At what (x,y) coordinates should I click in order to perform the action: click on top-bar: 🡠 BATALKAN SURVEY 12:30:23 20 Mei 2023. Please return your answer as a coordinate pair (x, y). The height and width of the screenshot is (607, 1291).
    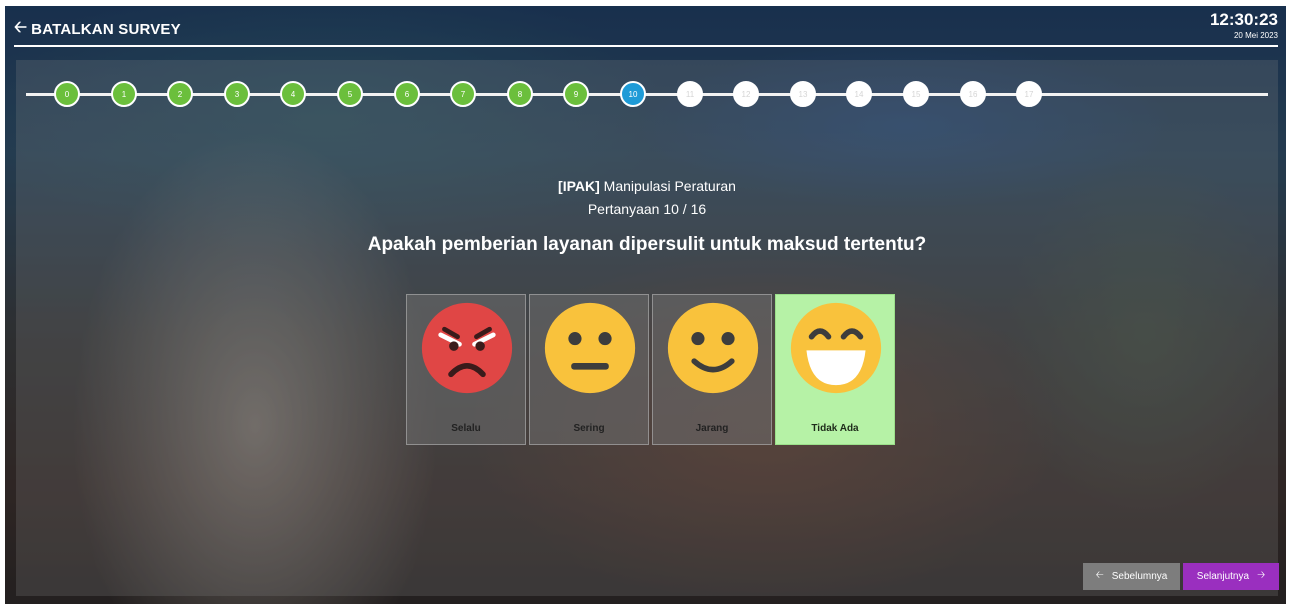
    Looking at the image, I should click on (645, 26).